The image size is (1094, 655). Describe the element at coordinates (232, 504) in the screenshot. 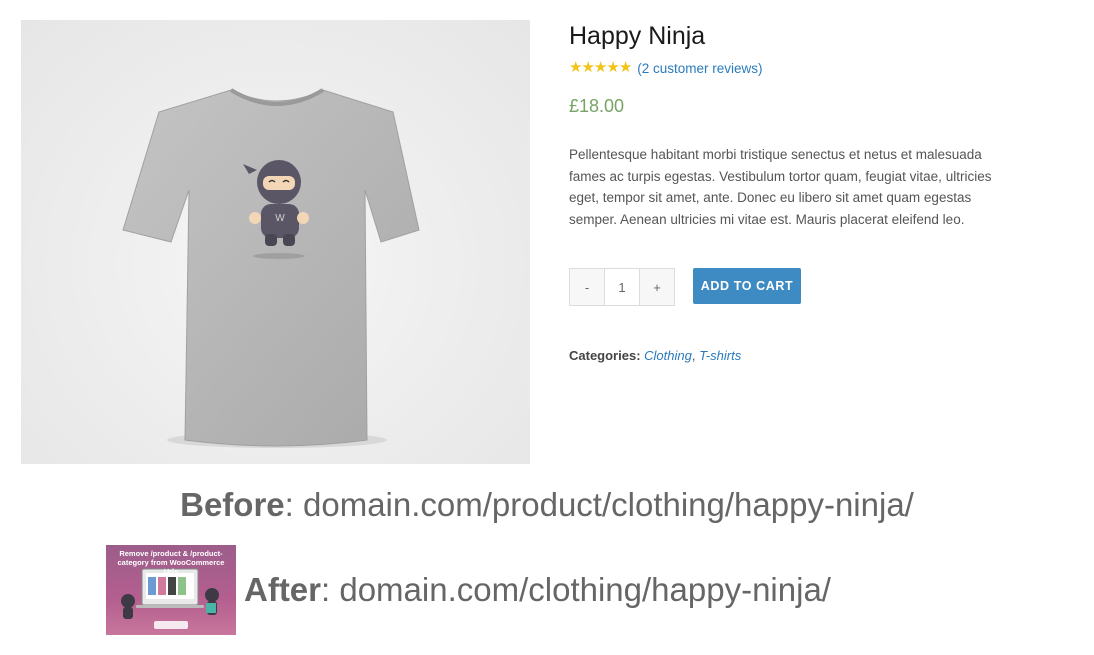

I see `before-label: Before` at that location.